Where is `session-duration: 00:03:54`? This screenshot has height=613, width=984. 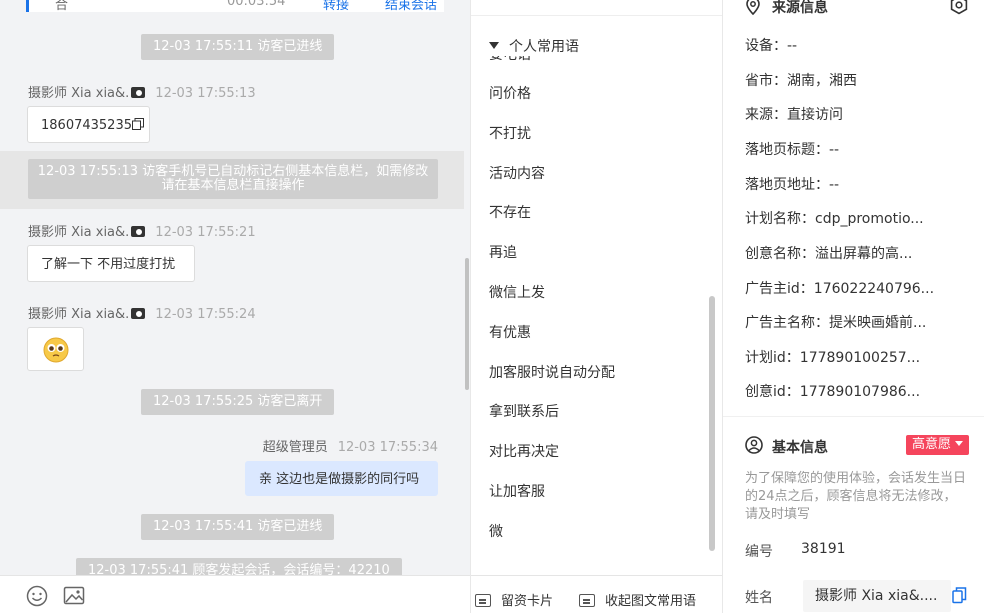
session-duration: 00:03:54 is located at coordinates (256, 4).